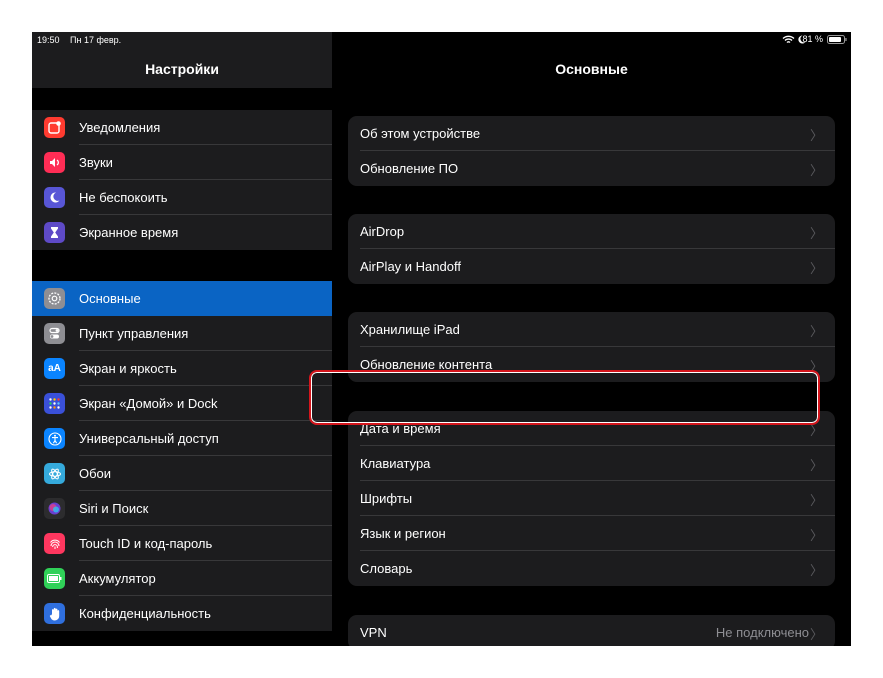  Describe the element at coordinates (395, 463) in the screenshot. I see `row-label: Клавиатура` at that location.